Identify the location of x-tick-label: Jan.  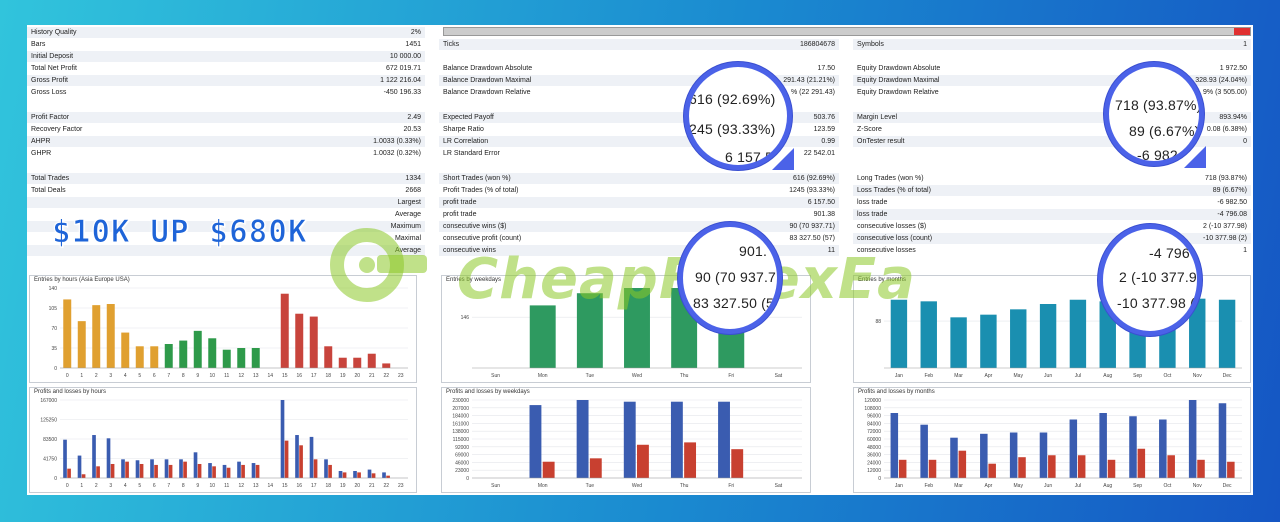
(899, 376).